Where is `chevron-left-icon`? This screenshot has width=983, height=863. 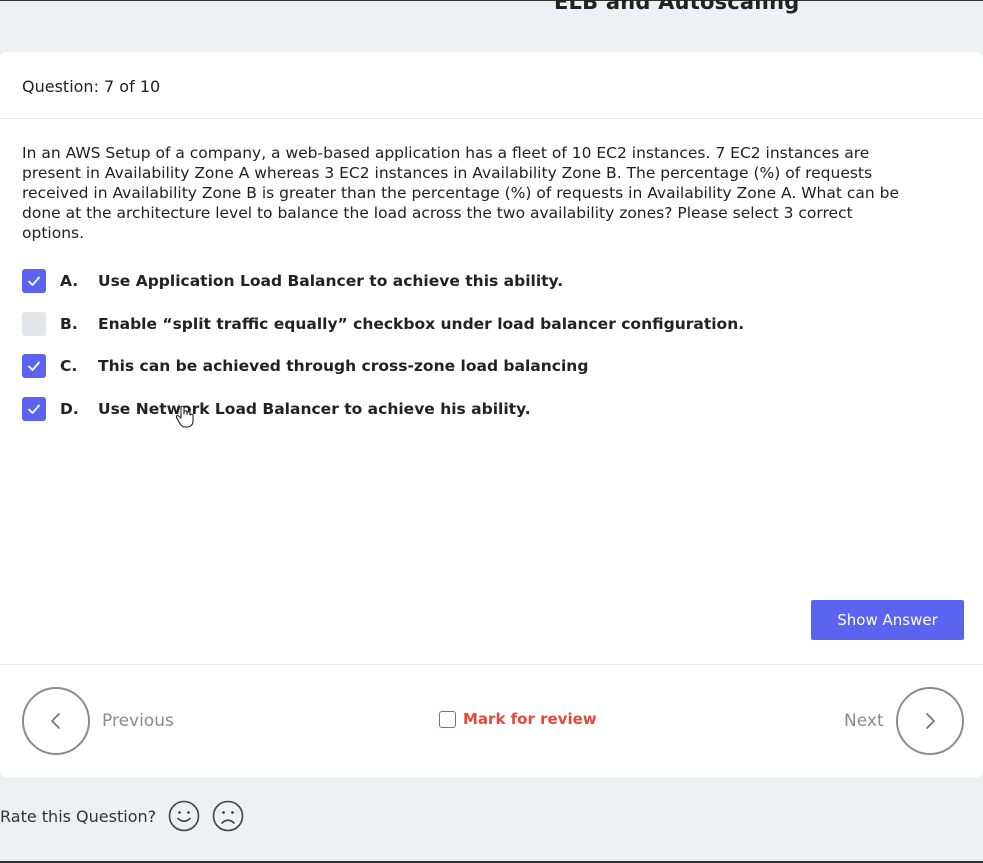
chevron-left-icon is located at coordinates (55, 721).